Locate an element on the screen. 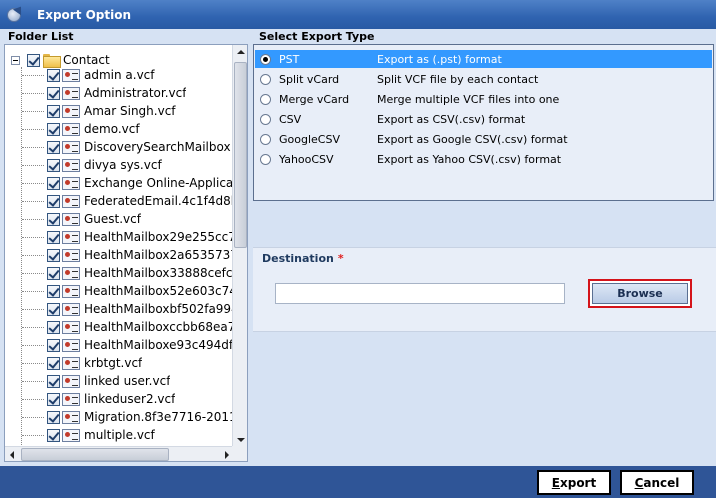 The width and height of the screenshot is (716, 498). export-button: Export is located at coordinates (574, 482).